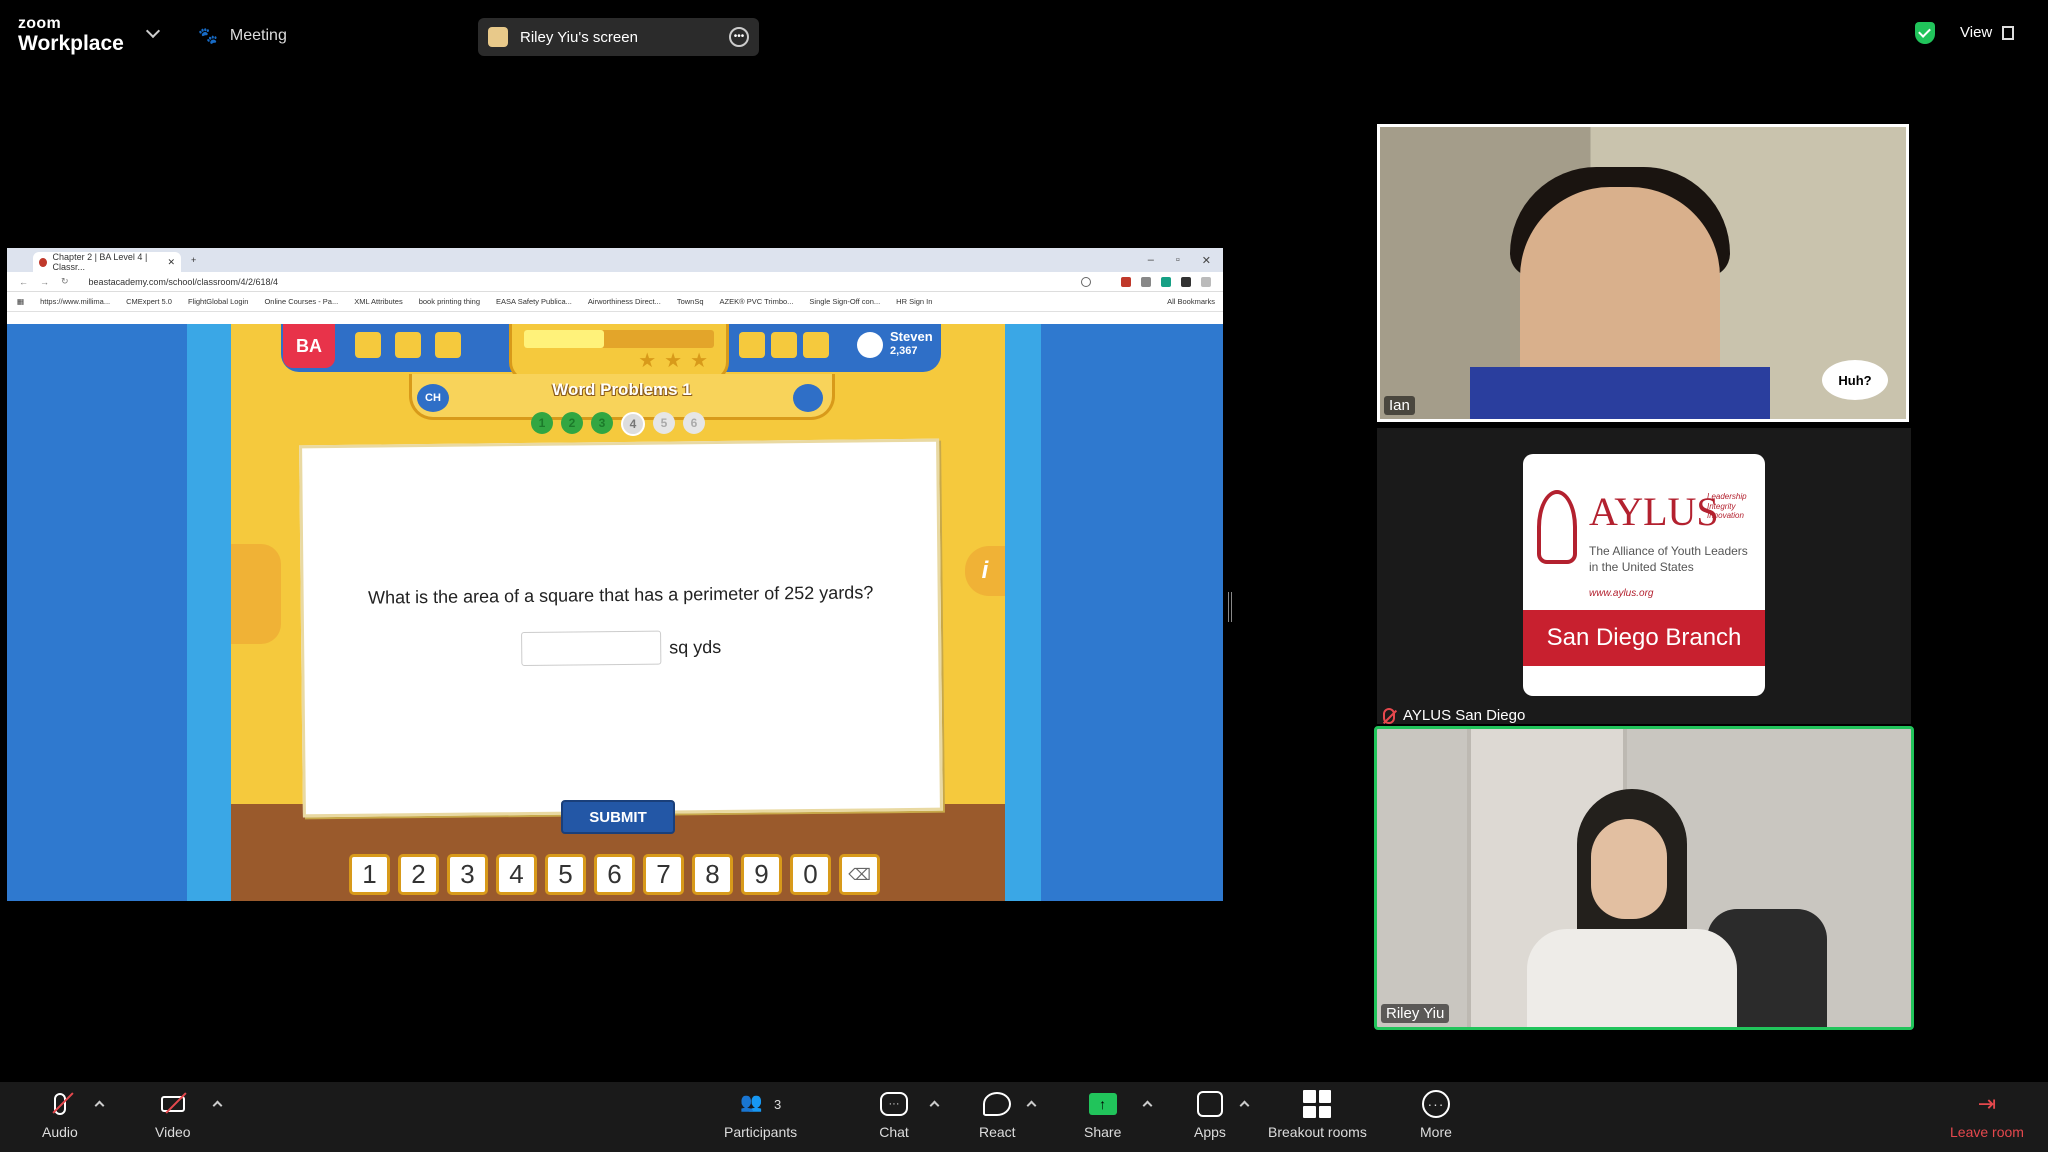 The width and height of the screenshot is (2048, 1152). Describe the element at coordinates (712, 874) in the screenshot. I see `keypad-key: 8` at that location.